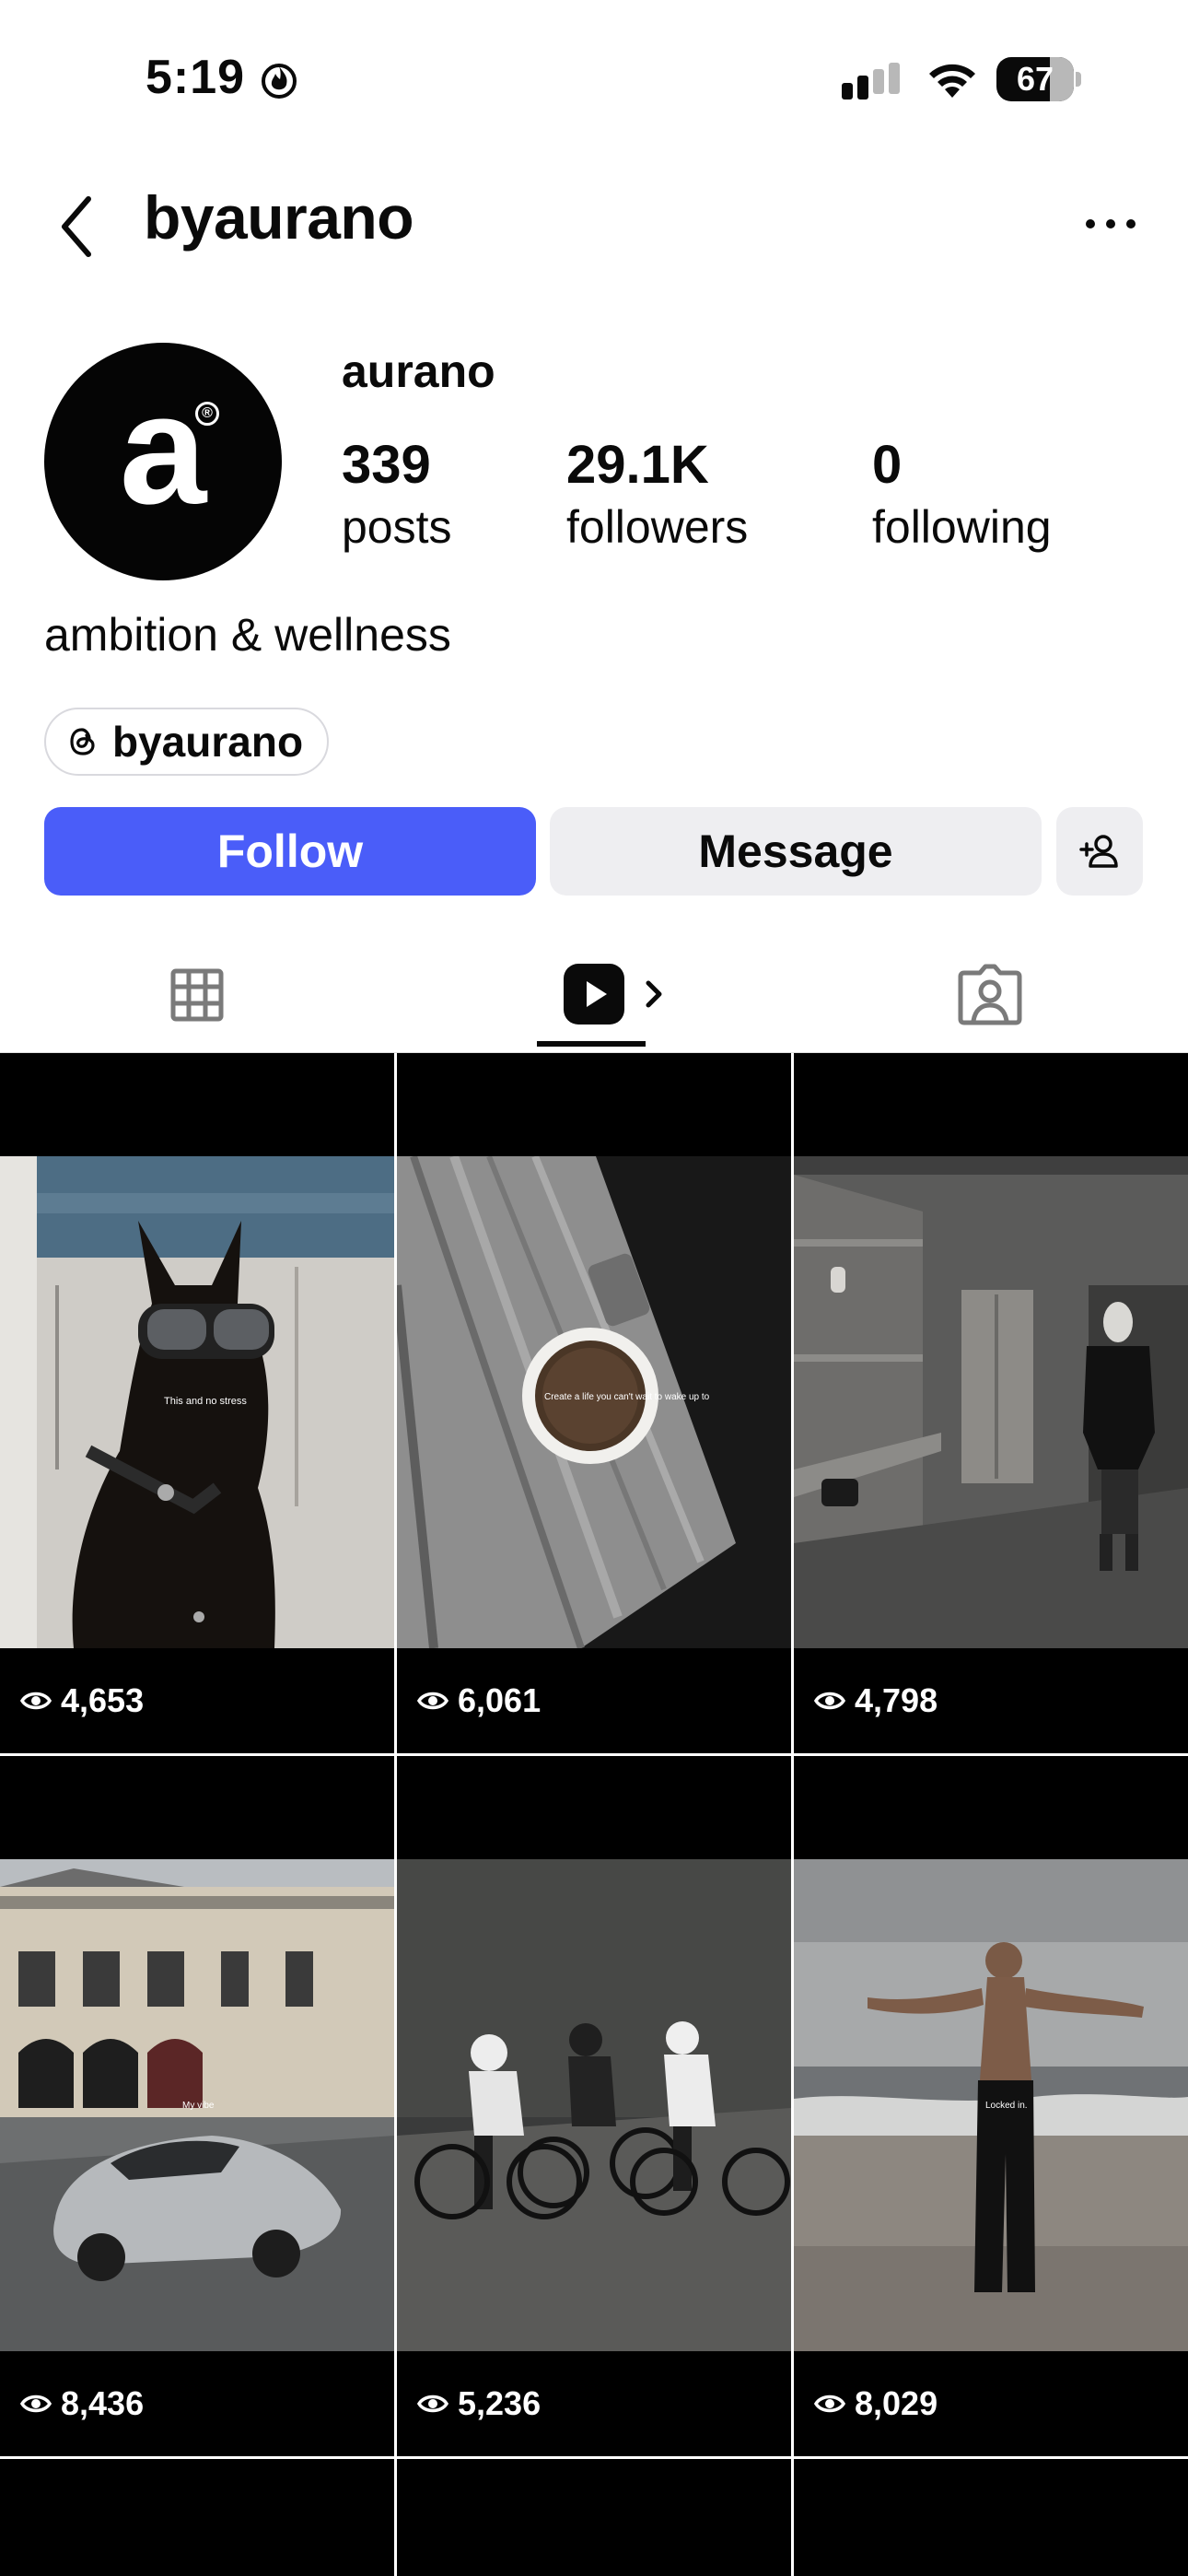  I want to click on stat-posts: 339 posts, so click(397, 495).